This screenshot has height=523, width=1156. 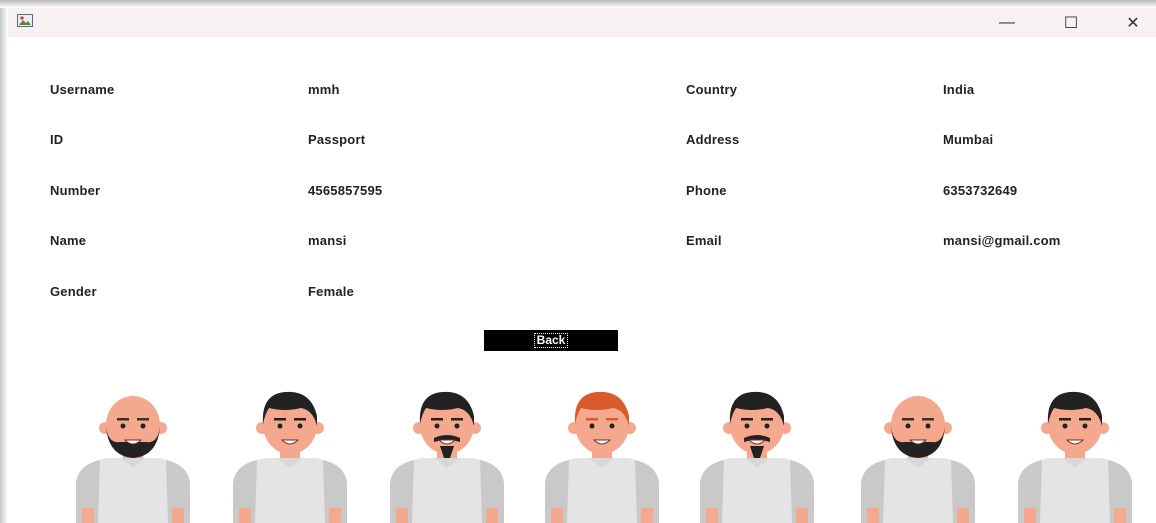 What do you see at coordinates (968, 139) in the screenshot?
I see `address-value: Mumbai` at bounding box center [968, 139].